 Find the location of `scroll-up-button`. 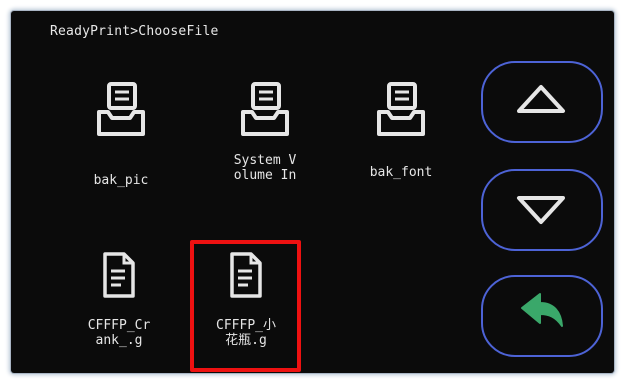

scroll-up-button is located at coordinates (542, 102).